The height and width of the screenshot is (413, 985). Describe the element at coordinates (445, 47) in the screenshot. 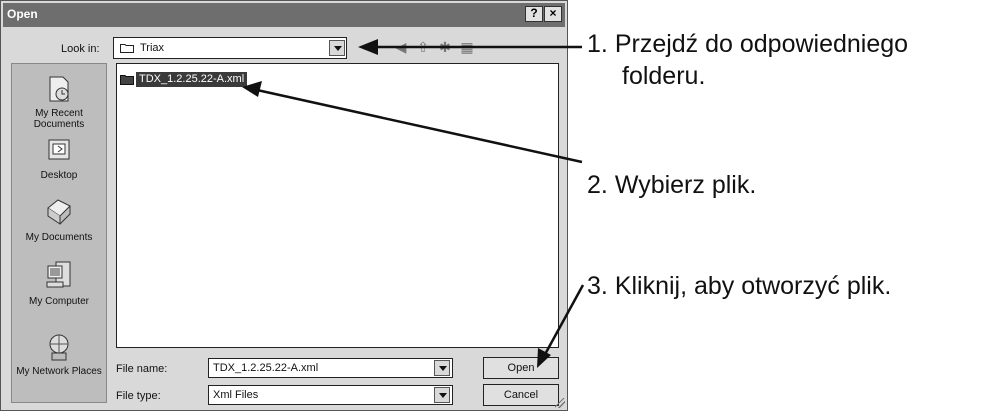

I see `new-folder-icon: ✱` at that location.